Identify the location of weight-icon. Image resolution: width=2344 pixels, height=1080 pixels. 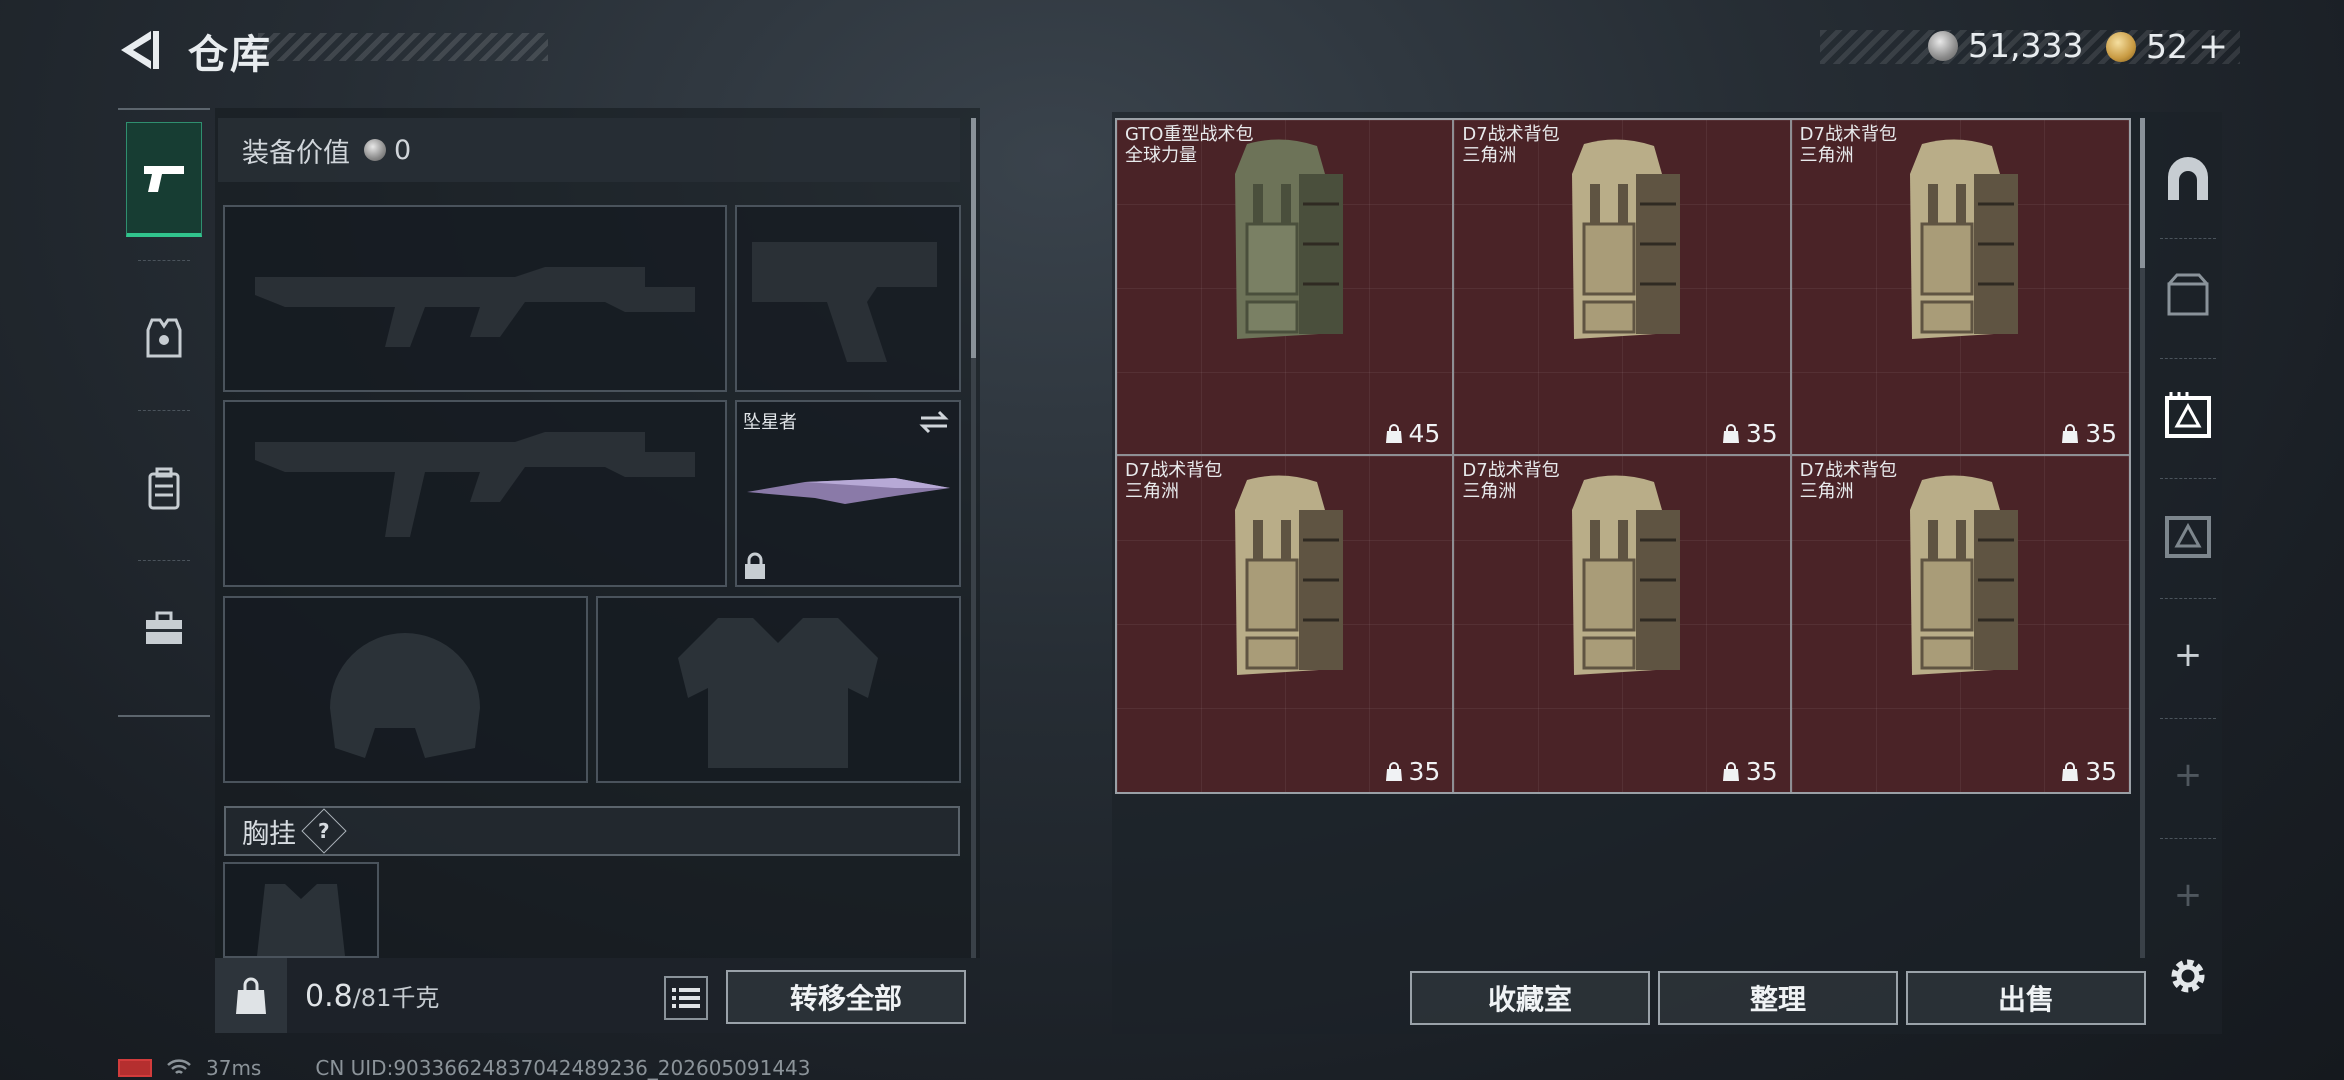
(251, 995).